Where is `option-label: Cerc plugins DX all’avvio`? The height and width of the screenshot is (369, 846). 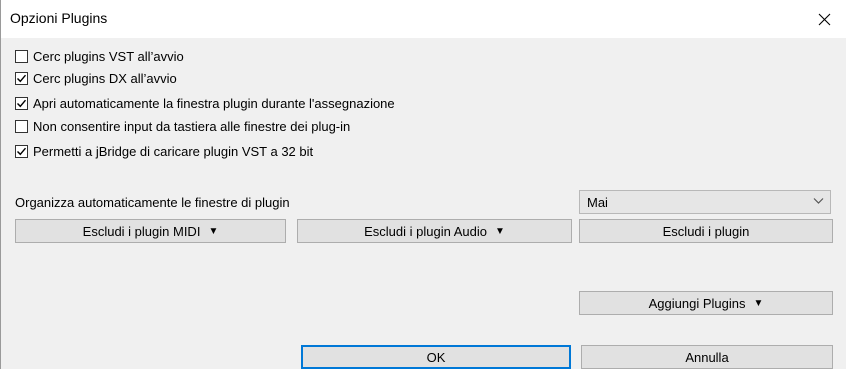 option-label: Cerc plugins DX all’avvio is located at coordinates (105, 78).